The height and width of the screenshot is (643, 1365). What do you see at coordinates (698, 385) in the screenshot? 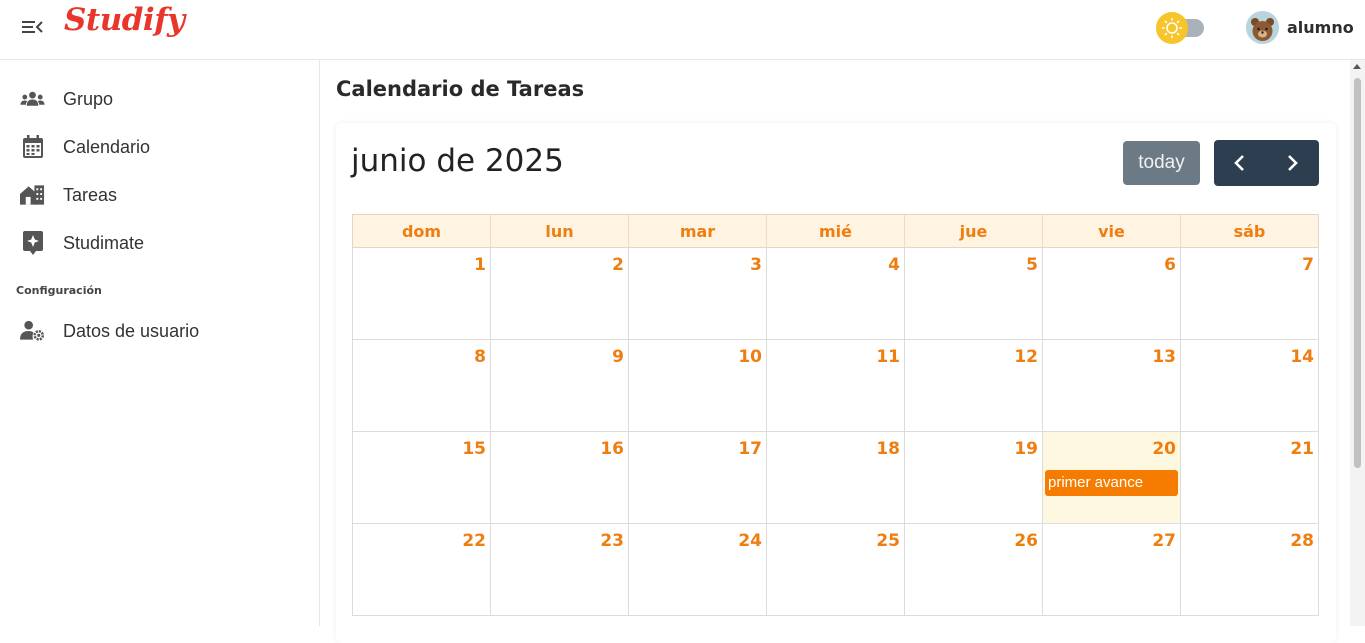
I see `calendar-day-cell: 10` at bounding box center [698, 385].